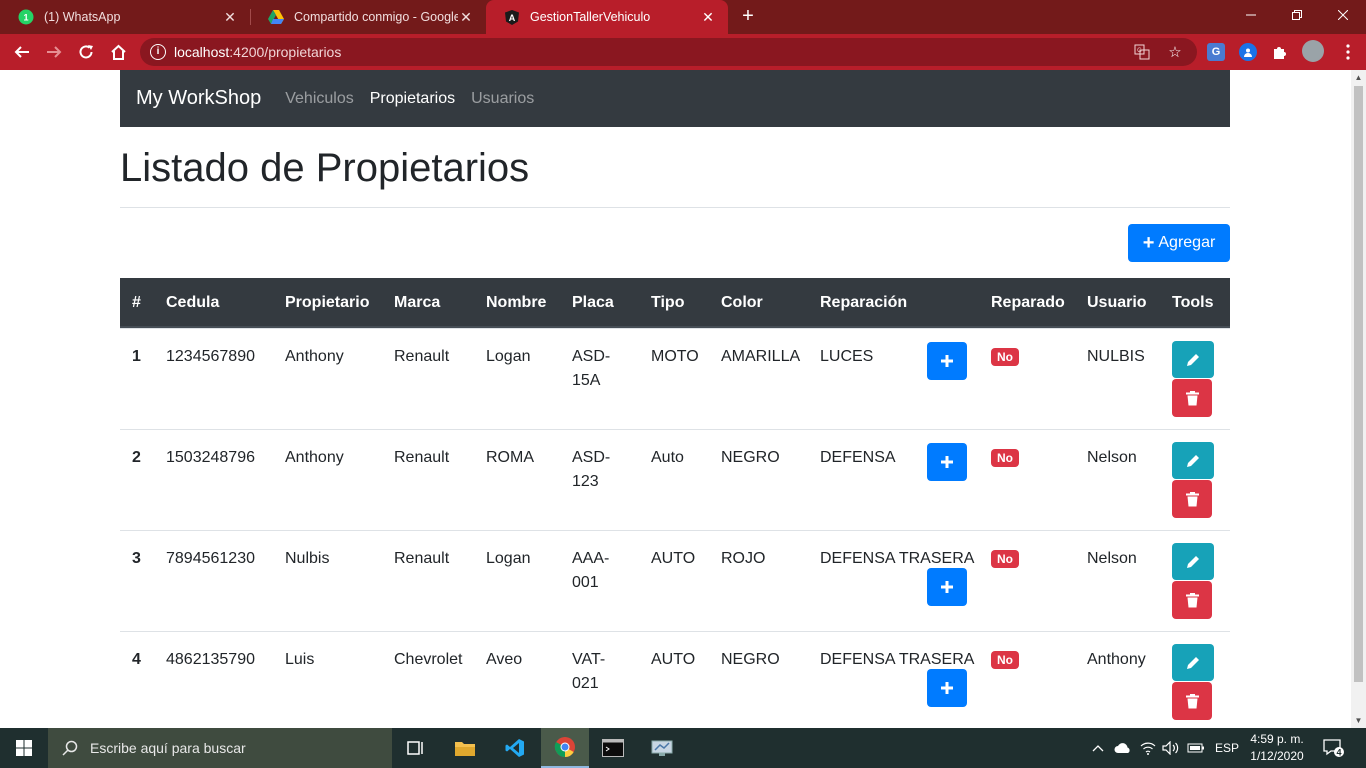  I want to click on clock-time: 4:59 p. m., so click(1277, 739).